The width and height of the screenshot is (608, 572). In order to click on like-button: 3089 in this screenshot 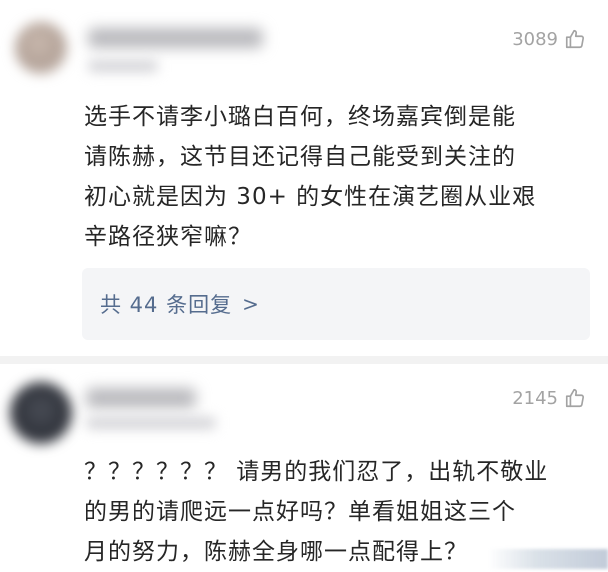, I will do `click(549, 39)`.